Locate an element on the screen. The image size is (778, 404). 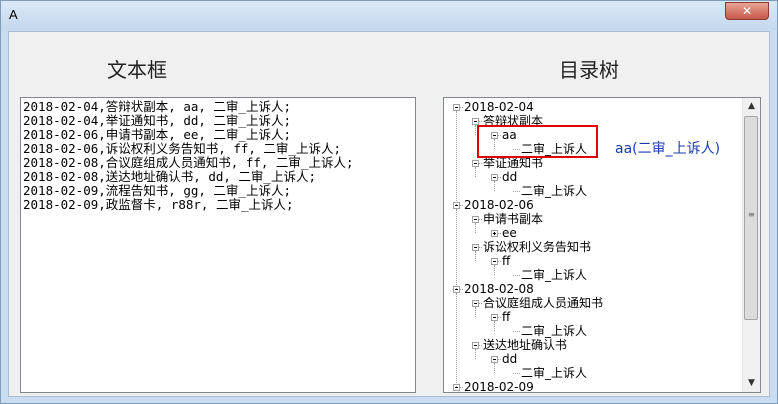
scroll-thumb: ≡ is located at coordinates (751, 218).